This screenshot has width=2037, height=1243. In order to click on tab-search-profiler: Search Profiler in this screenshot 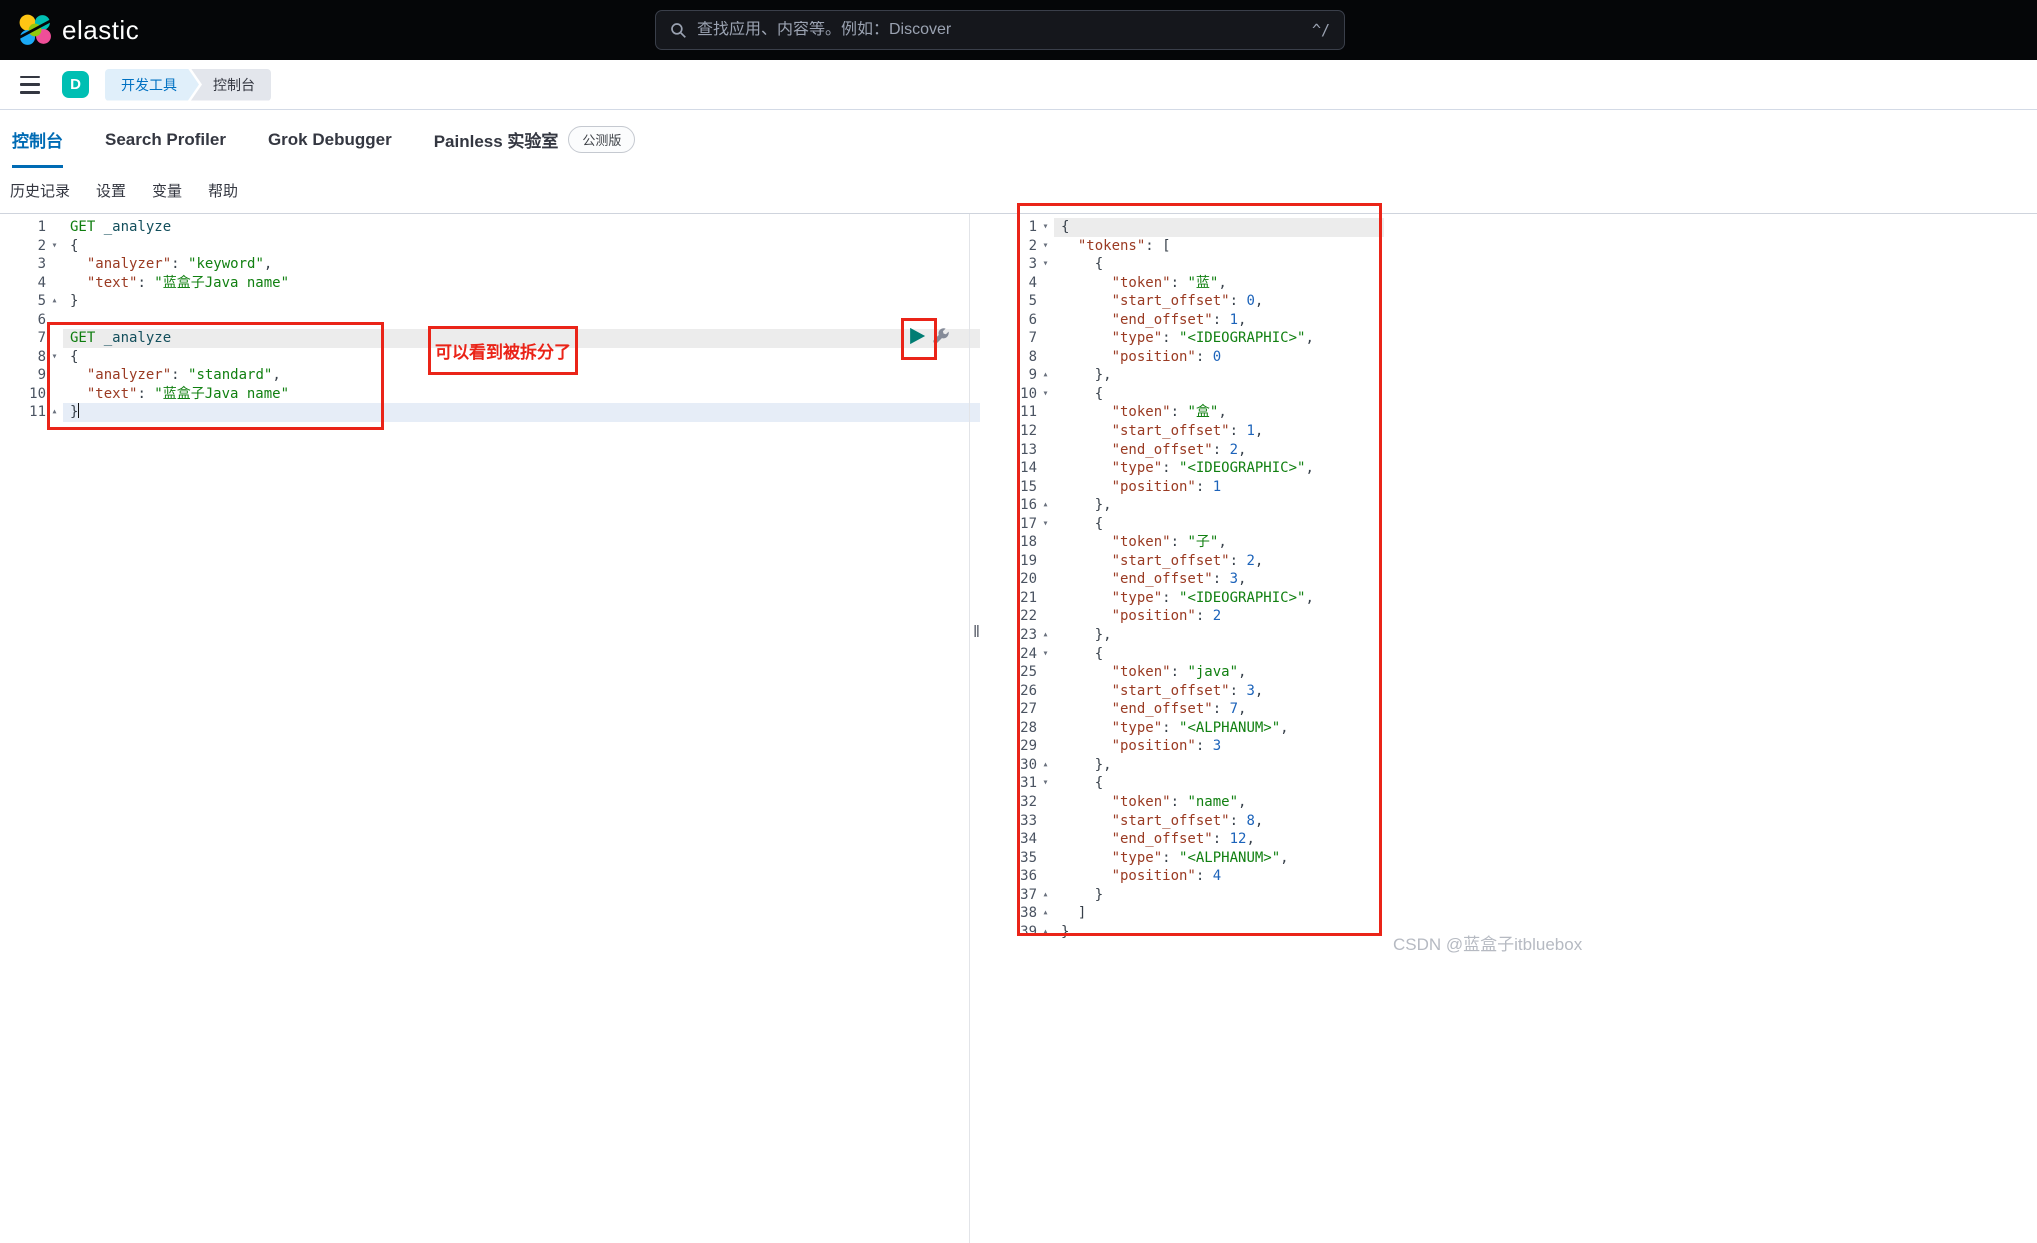, I will do `click(165, 139)`.